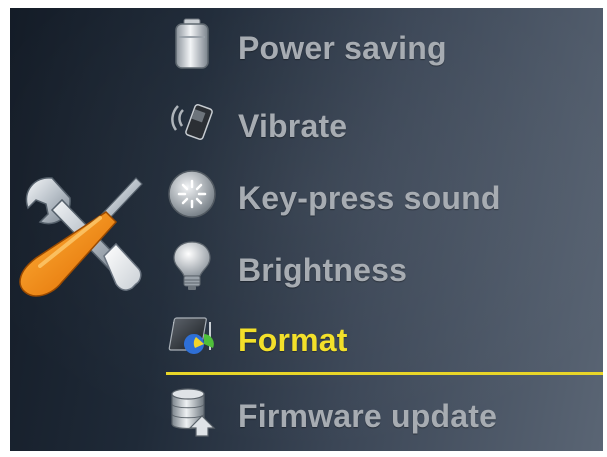  I want to click on menu-item-firmware-update: Firmware update, so click(380, 416).